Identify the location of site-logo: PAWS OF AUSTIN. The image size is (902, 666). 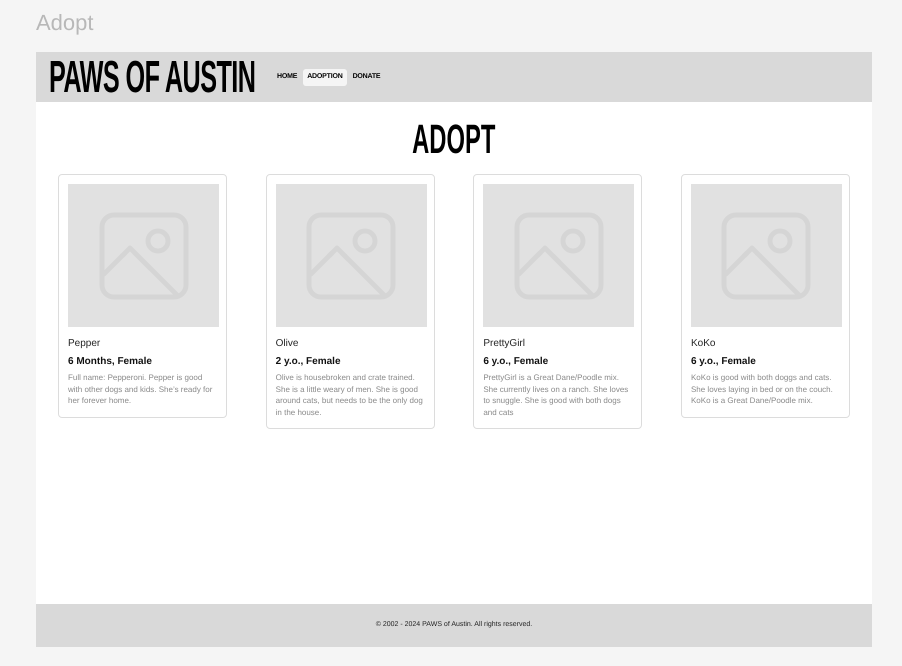
(152, 77).